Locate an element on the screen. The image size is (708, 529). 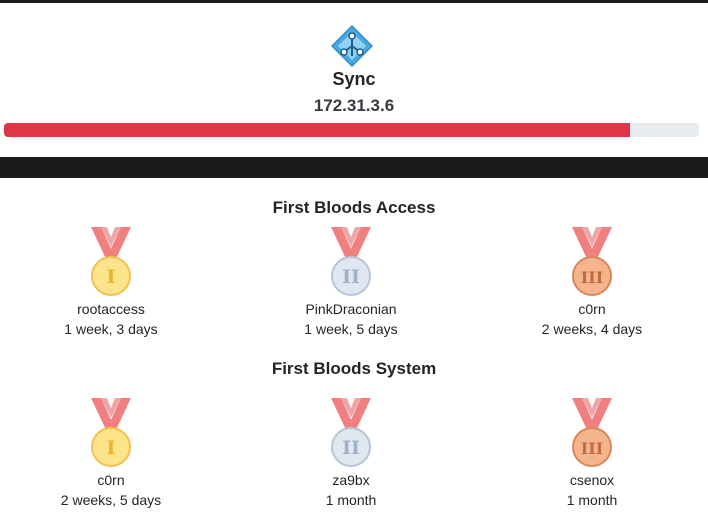
blood-time: 2 weeks, 5 days is located at coordinates (111, 500).